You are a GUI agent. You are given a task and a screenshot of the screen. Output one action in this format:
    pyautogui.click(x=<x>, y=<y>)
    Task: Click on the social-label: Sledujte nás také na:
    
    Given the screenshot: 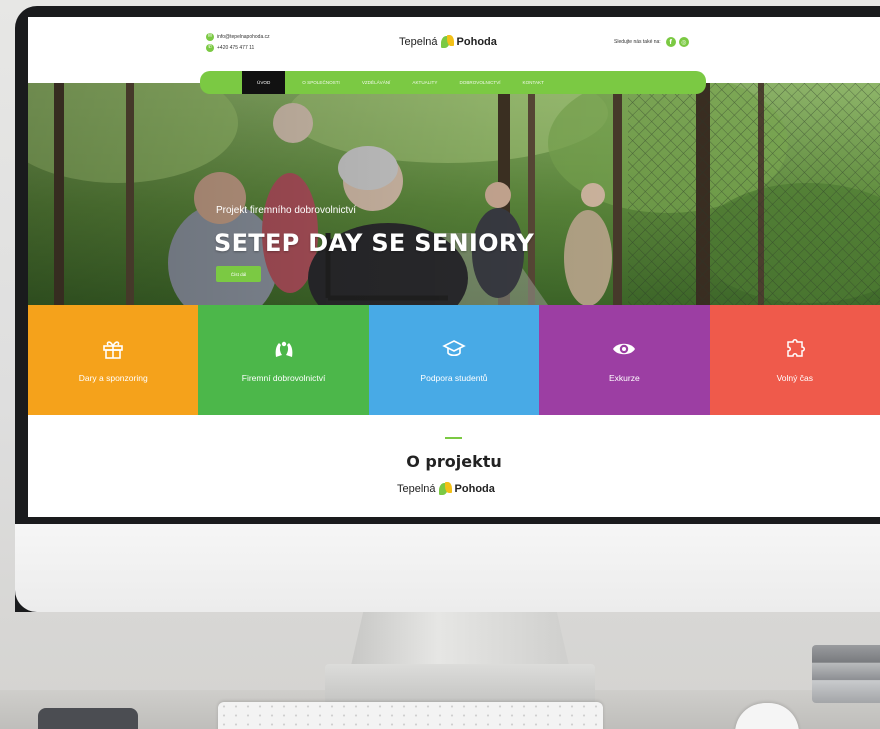 What is the action you would take?
    pyautogui.click(x=637, y=42)
    